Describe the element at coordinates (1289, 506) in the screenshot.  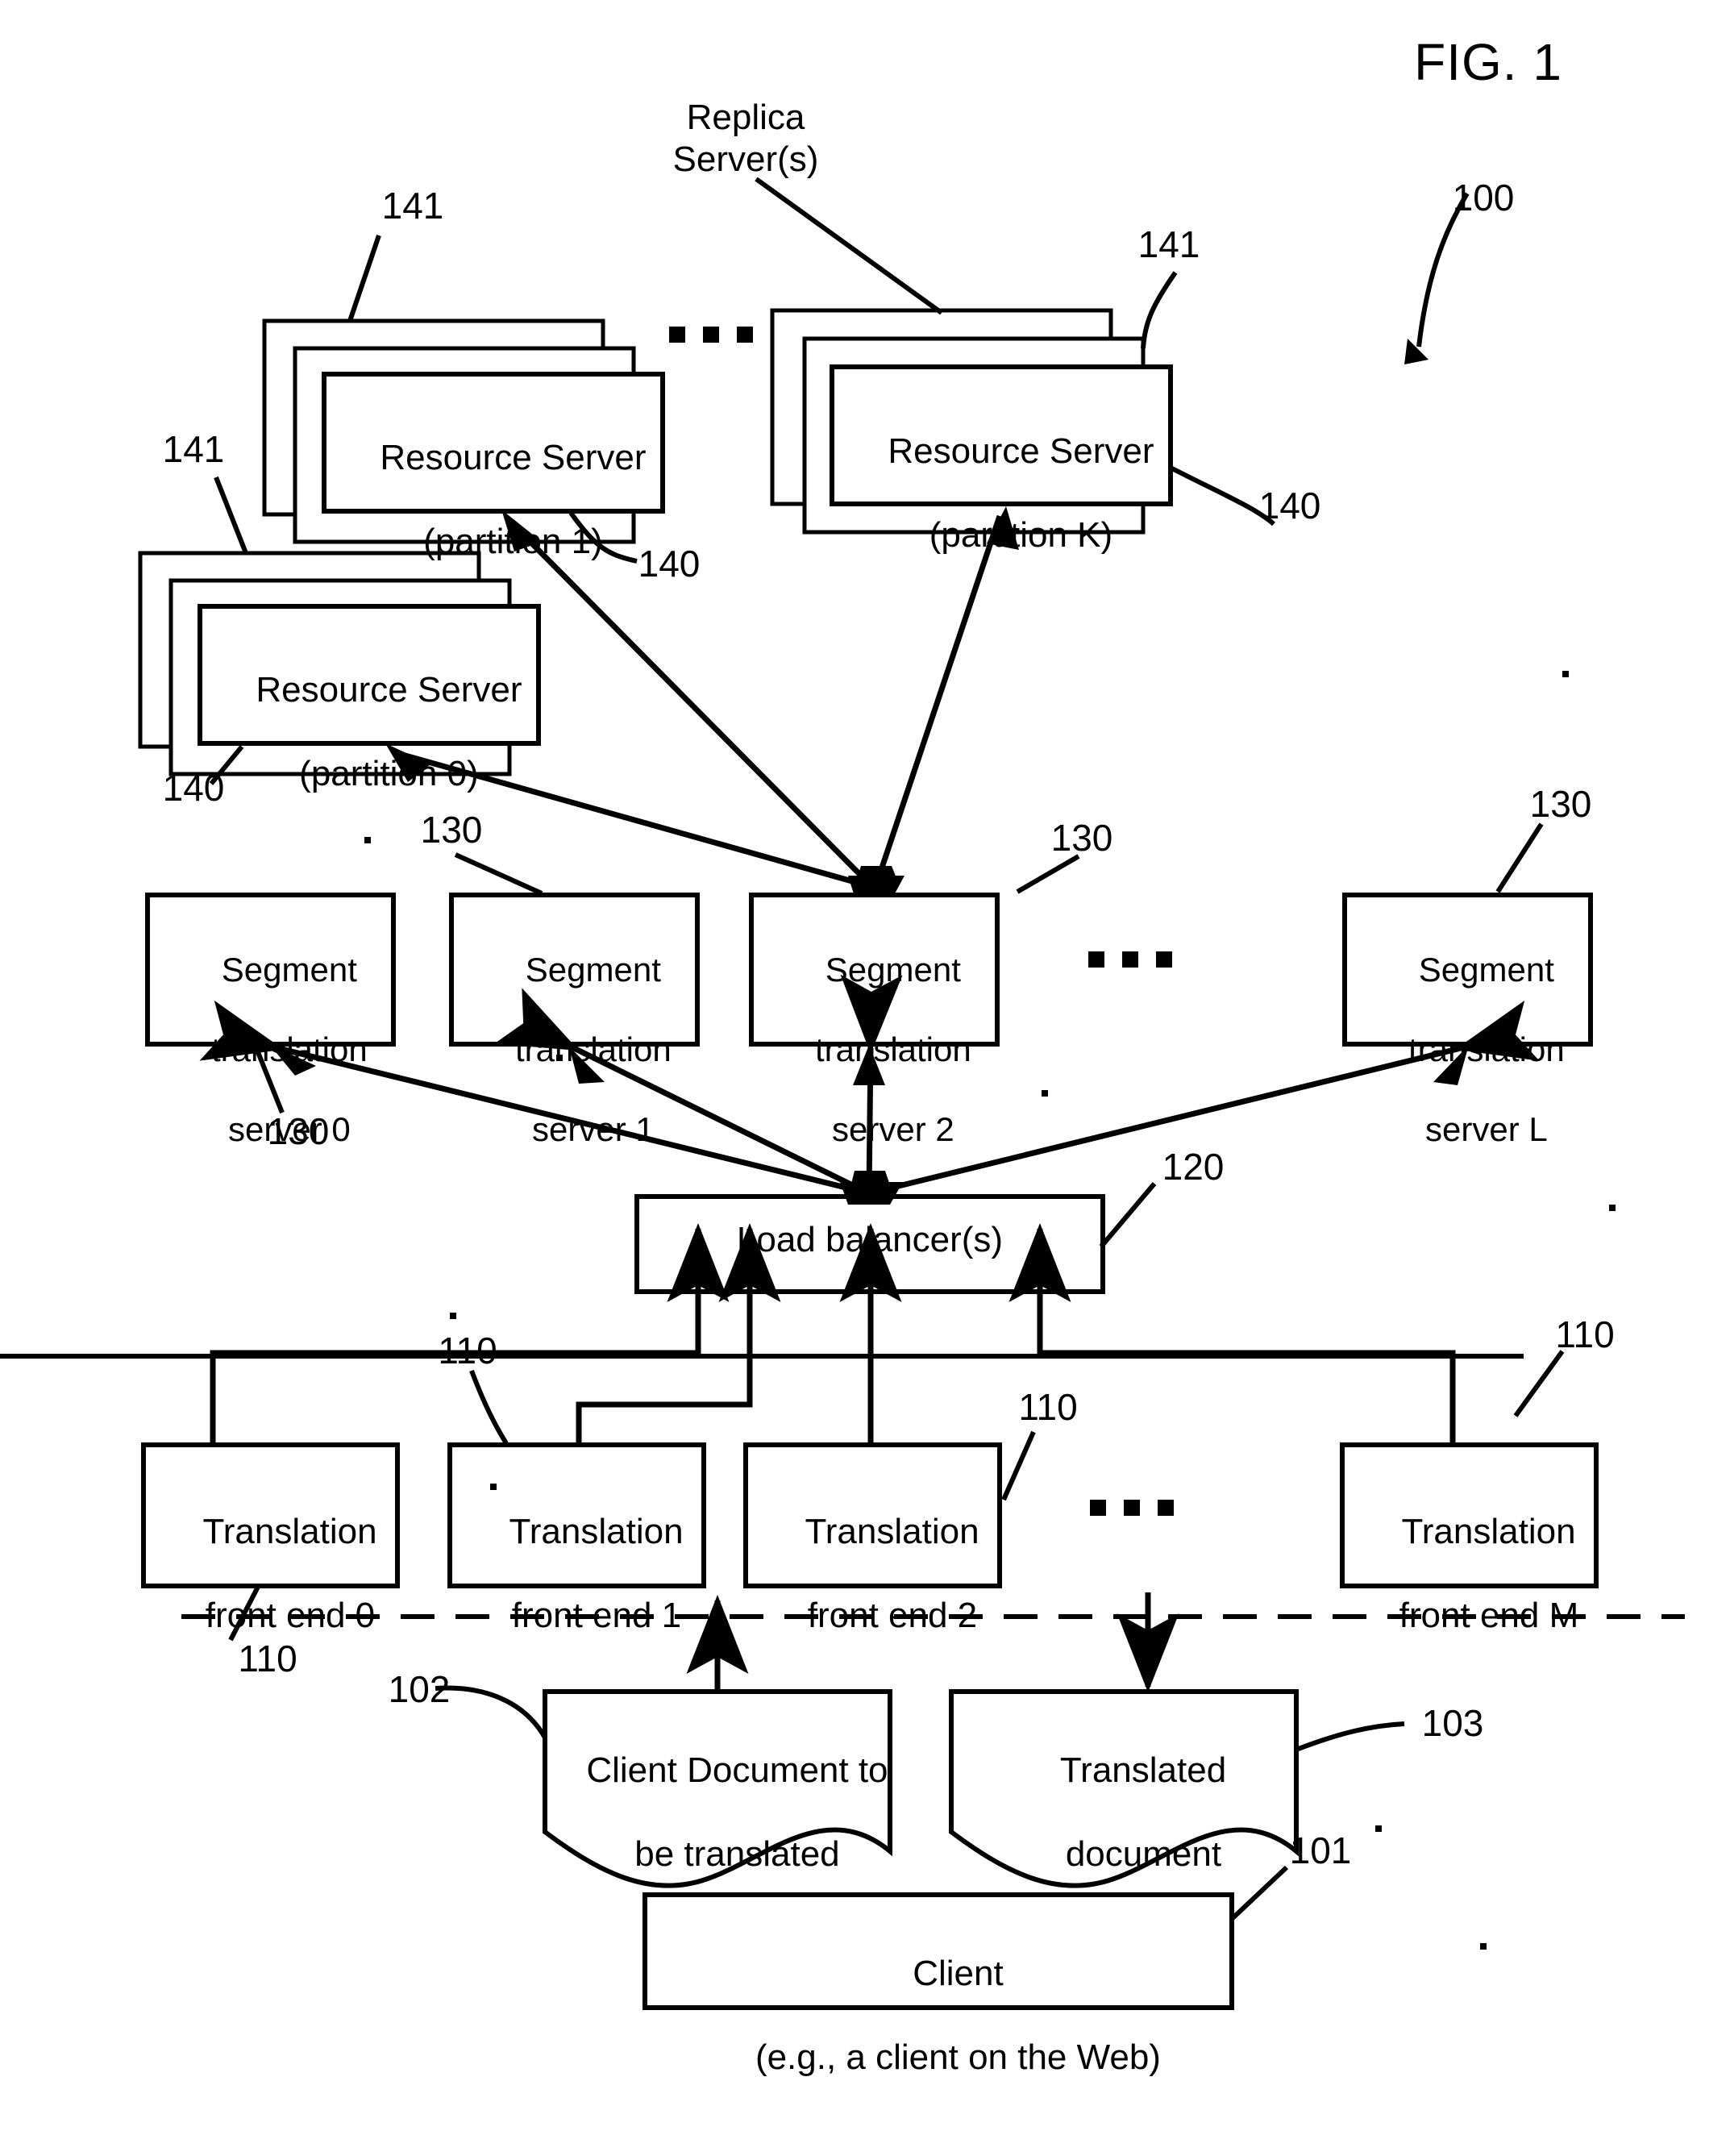
I see `ref-140-partitionk: 140` at that location.